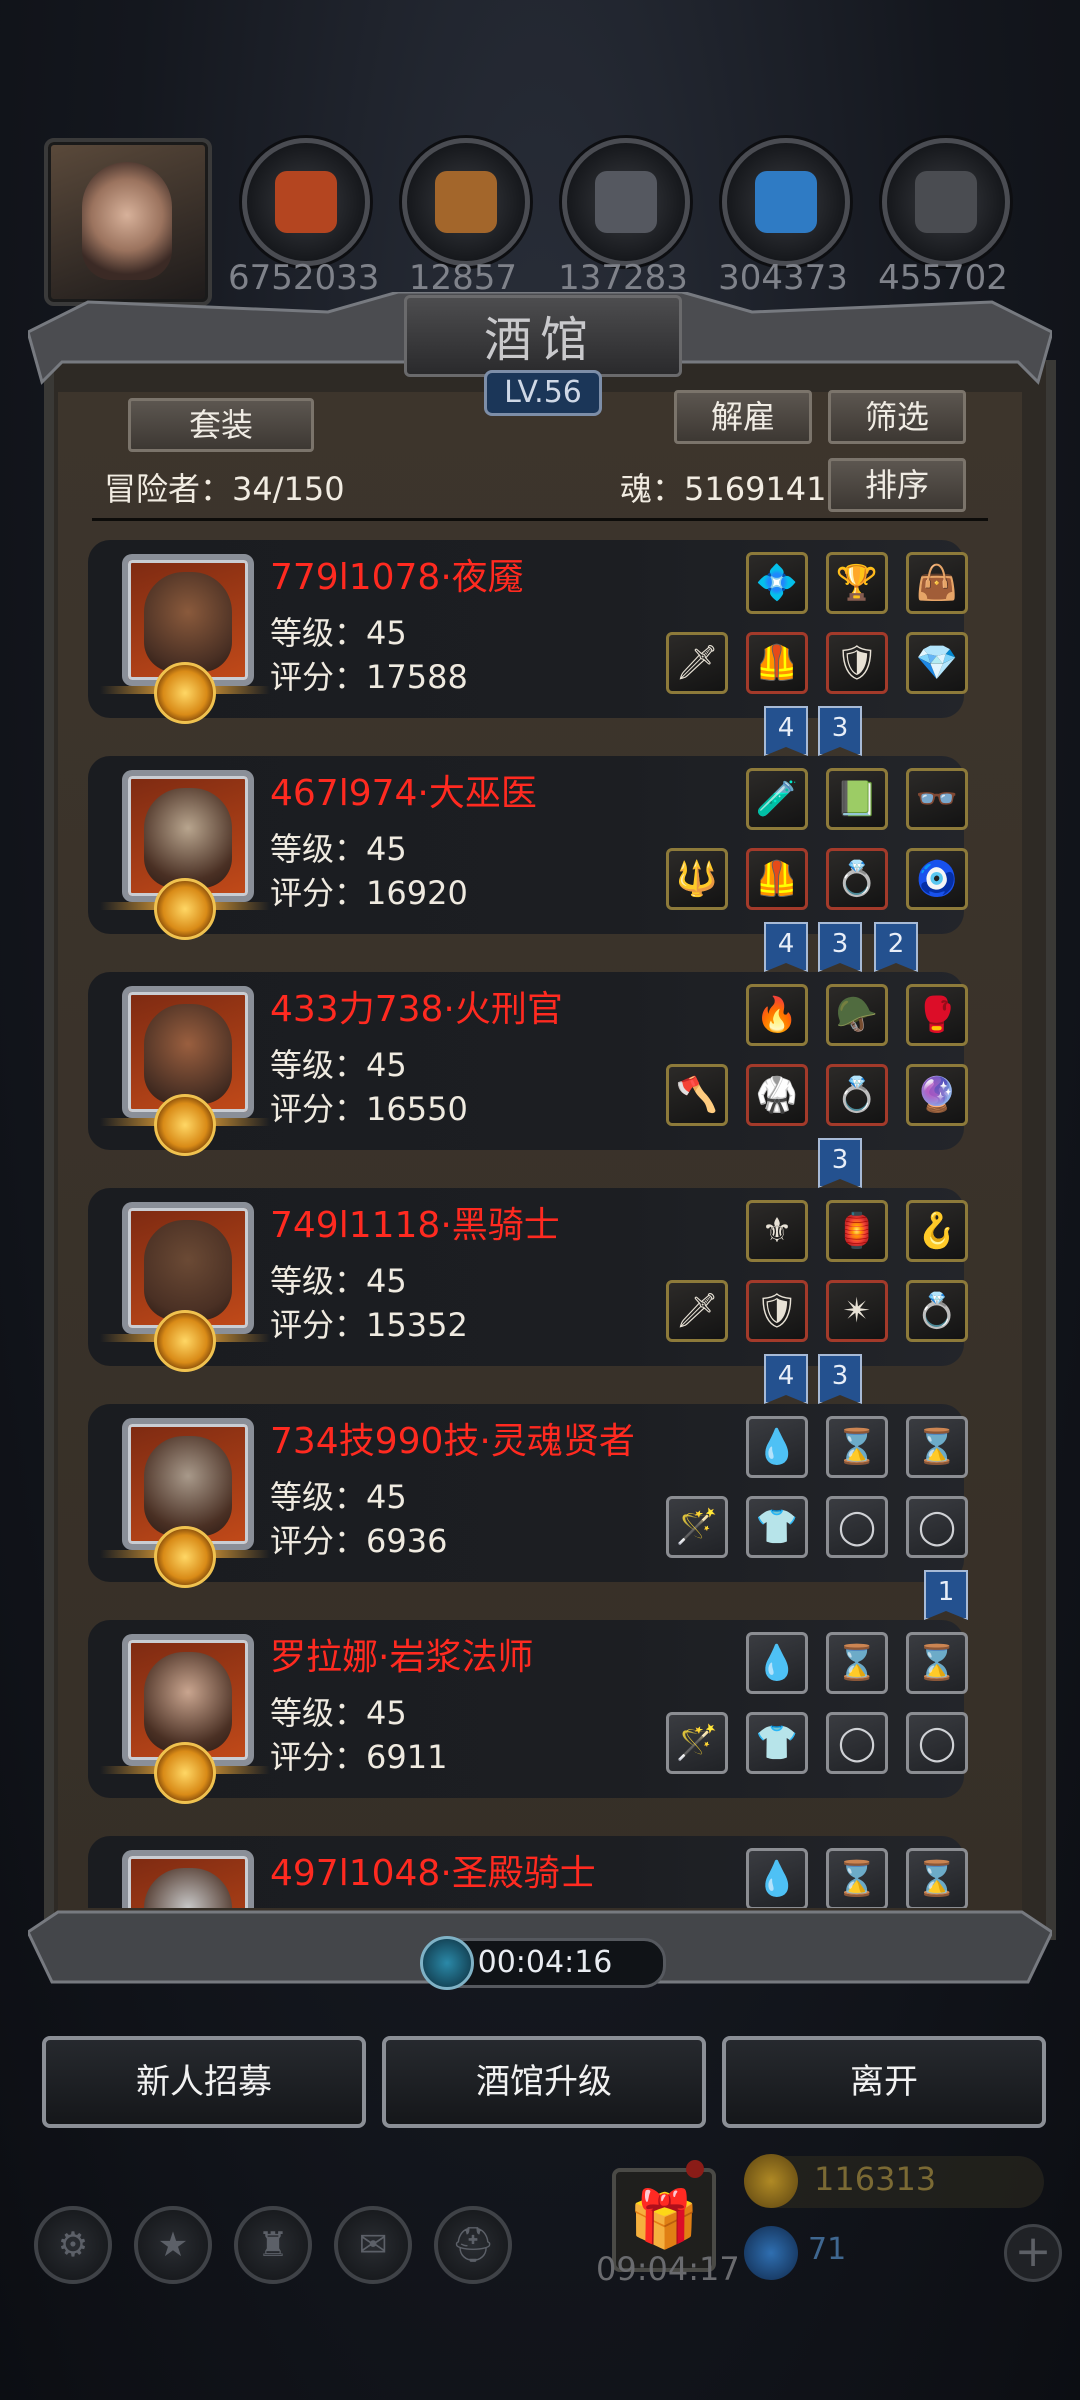 Image resolution: width=1080 pixels, height=2400 pixels. I want to click on upgrade-tavern-button: 酒馆升级, so click(544, 2082).